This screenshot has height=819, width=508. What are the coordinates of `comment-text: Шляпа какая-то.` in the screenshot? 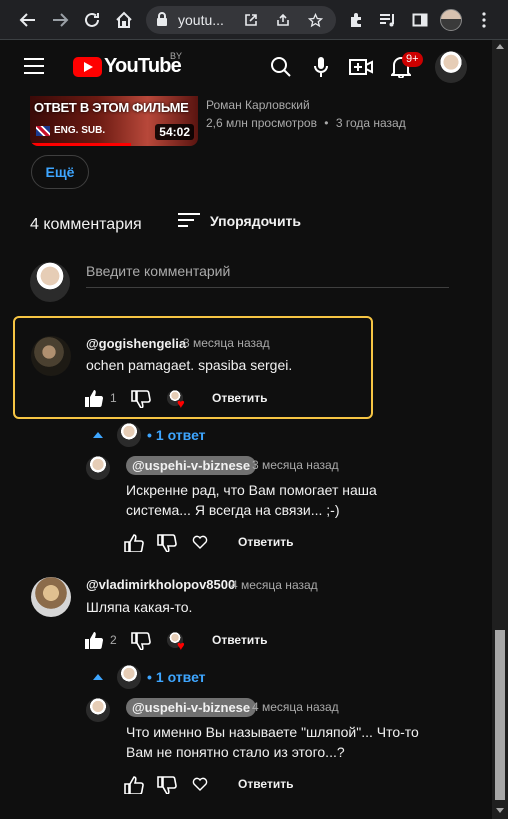 It's located at (139, 607).